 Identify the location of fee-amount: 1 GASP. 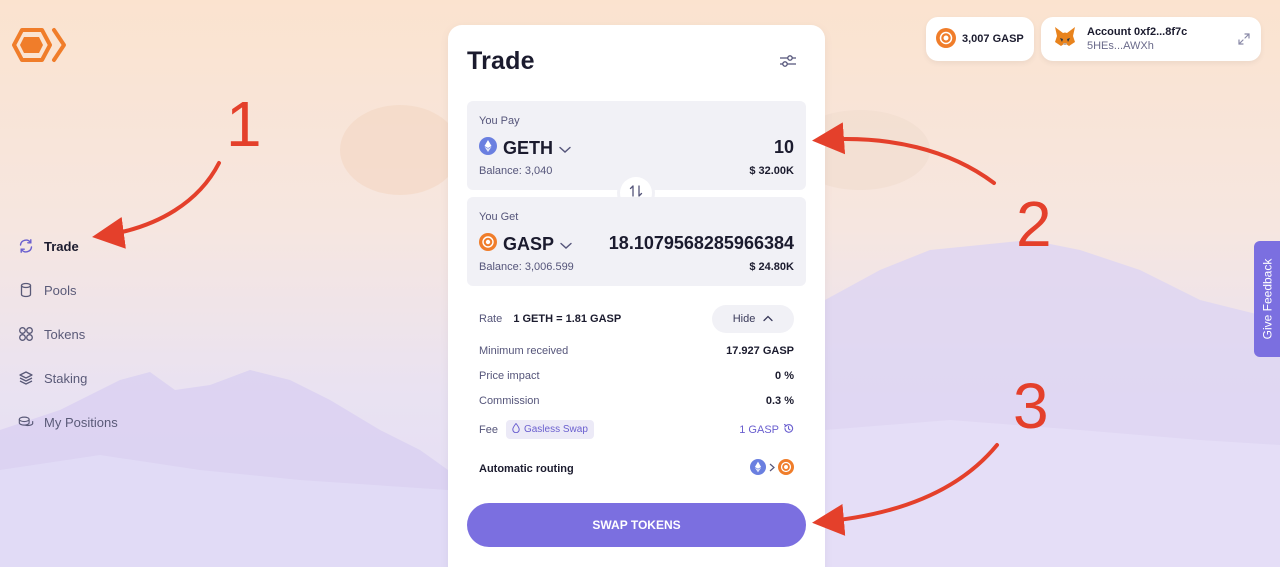
(759, 429).